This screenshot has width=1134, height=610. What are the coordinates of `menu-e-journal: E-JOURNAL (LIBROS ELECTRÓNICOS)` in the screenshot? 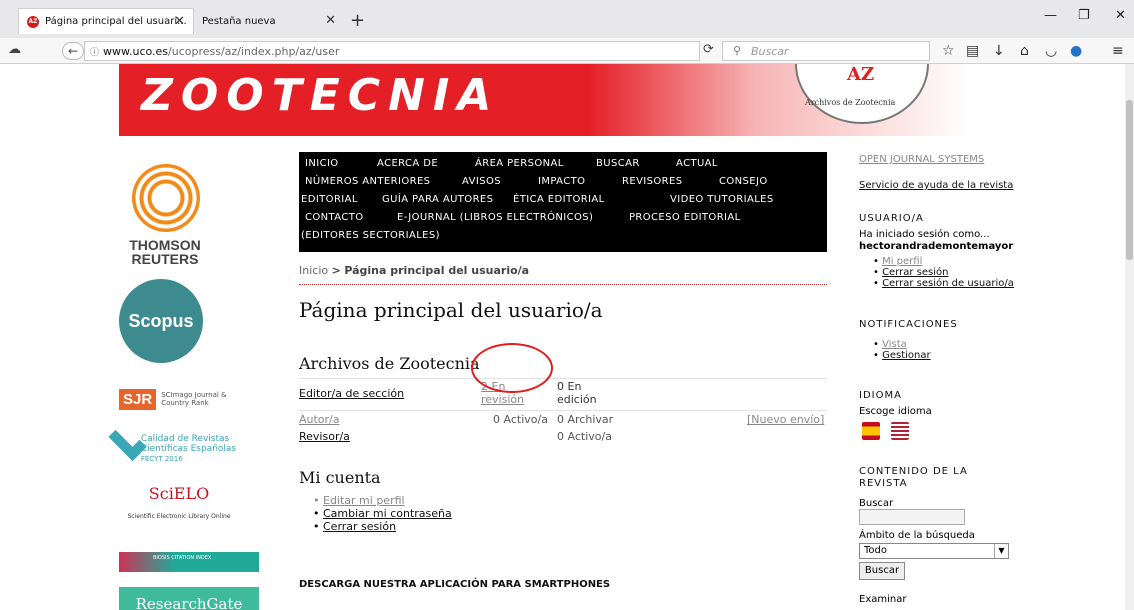 It's located at (495, 217).